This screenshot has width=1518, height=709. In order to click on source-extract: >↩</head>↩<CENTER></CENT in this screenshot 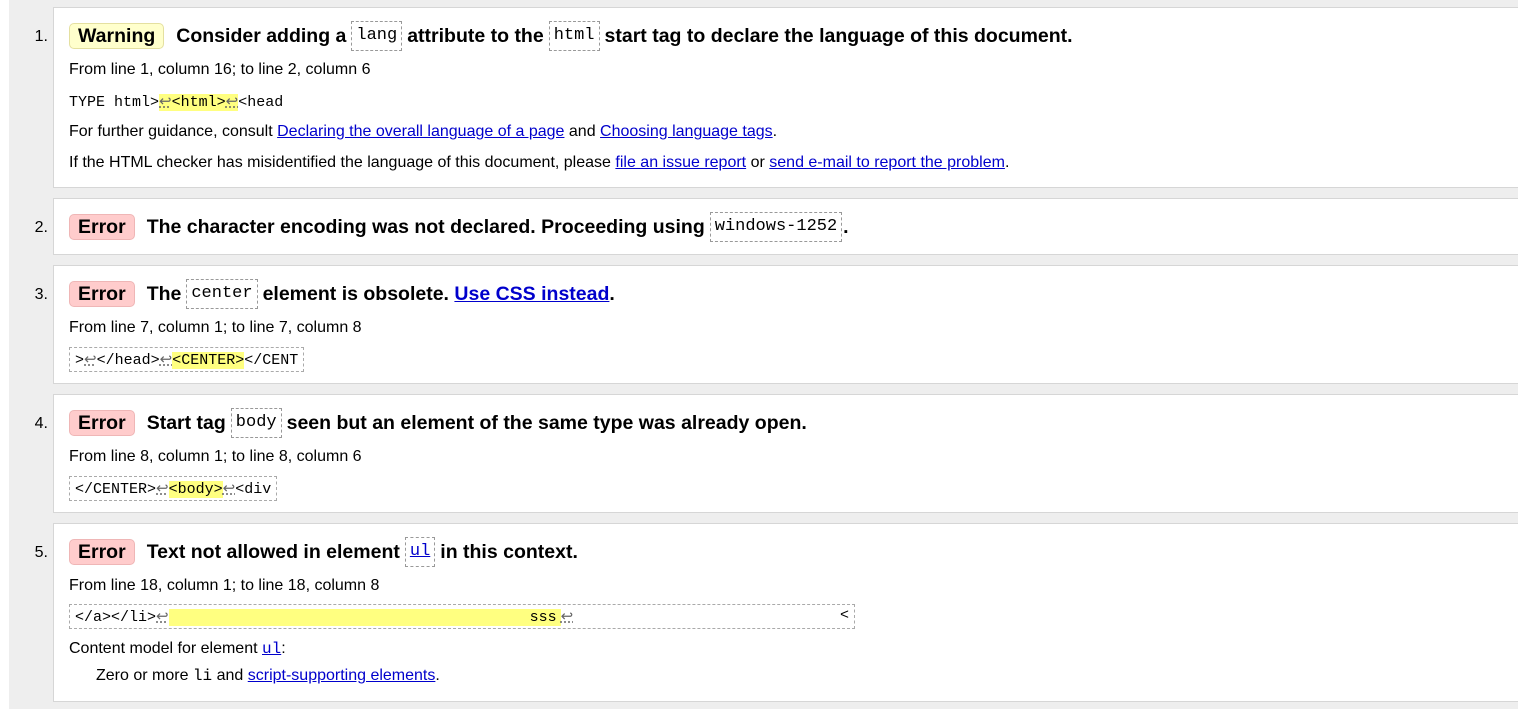, I will do `click(187, 359)`.